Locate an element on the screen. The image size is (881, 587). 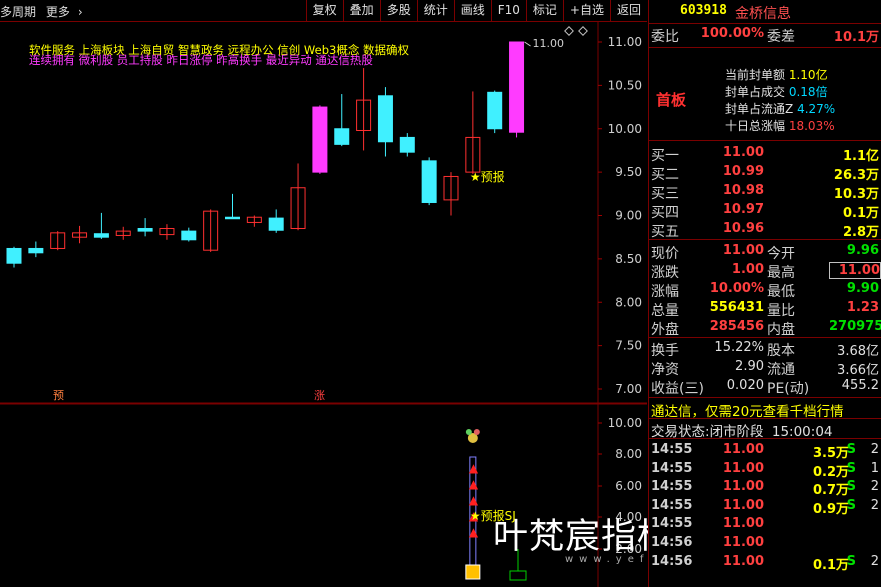
fund-row: 收益(三) 0.020 PE(动) 455.2 is located at coordinates (765, 387).